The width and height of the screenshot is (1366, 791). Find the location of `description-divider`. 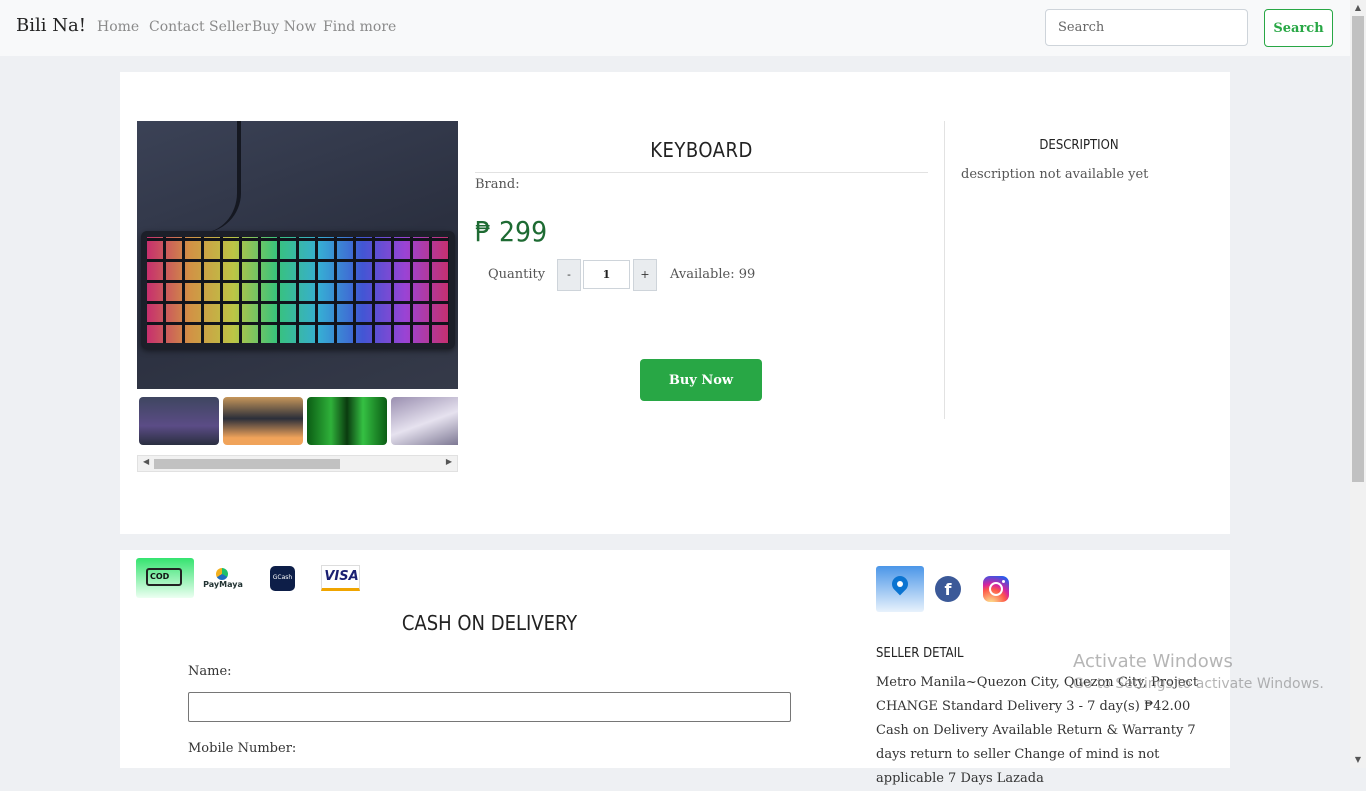

description-divider is located at coordinates (944, 270).